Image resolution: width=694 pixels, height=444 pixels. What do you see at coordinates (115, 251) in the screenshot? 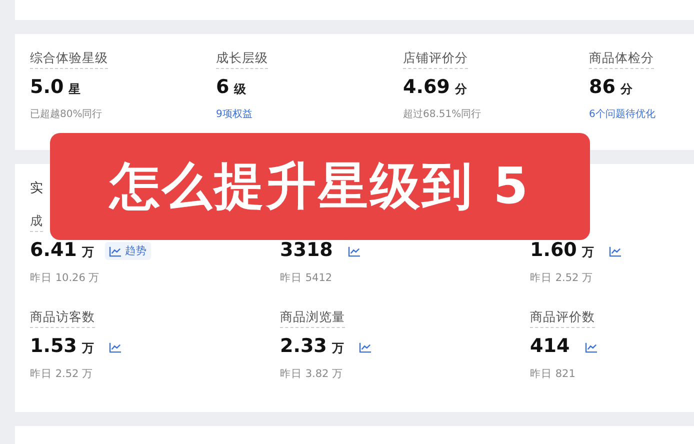
I see `line-chart-icon` at bounding box center [115, 251].